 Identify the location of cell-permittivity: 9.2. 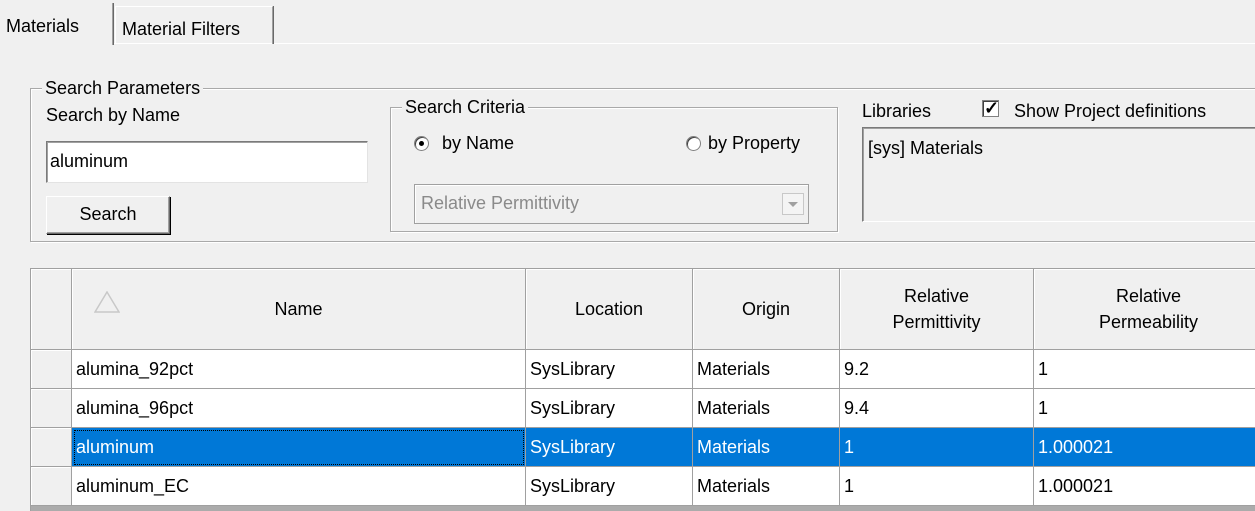
(937, 369).